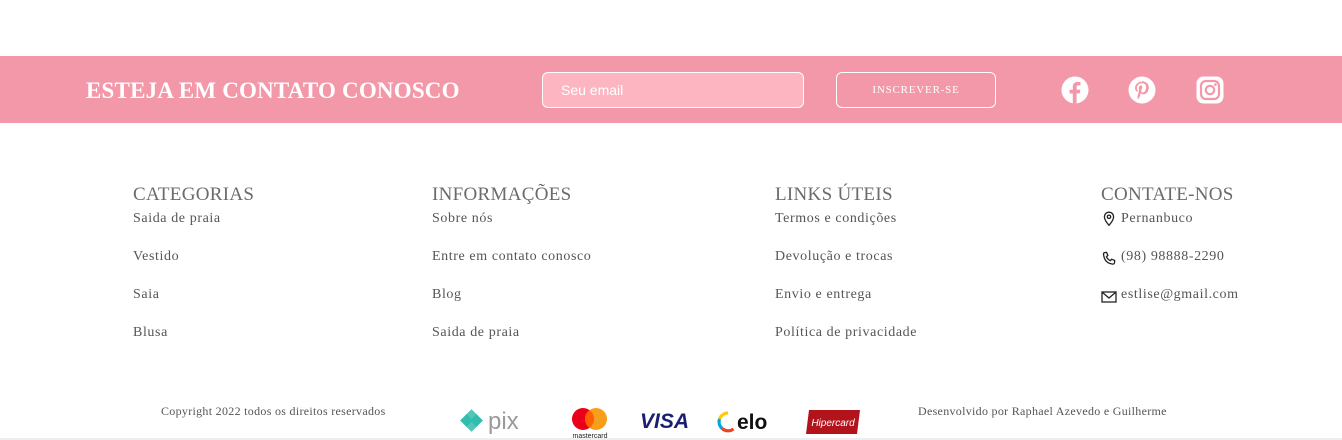 This screenshot has width=1342, height=440. Describe the element at coordinates (193, 267) in the screenshot. I see `list-item: Vestido` at that location.